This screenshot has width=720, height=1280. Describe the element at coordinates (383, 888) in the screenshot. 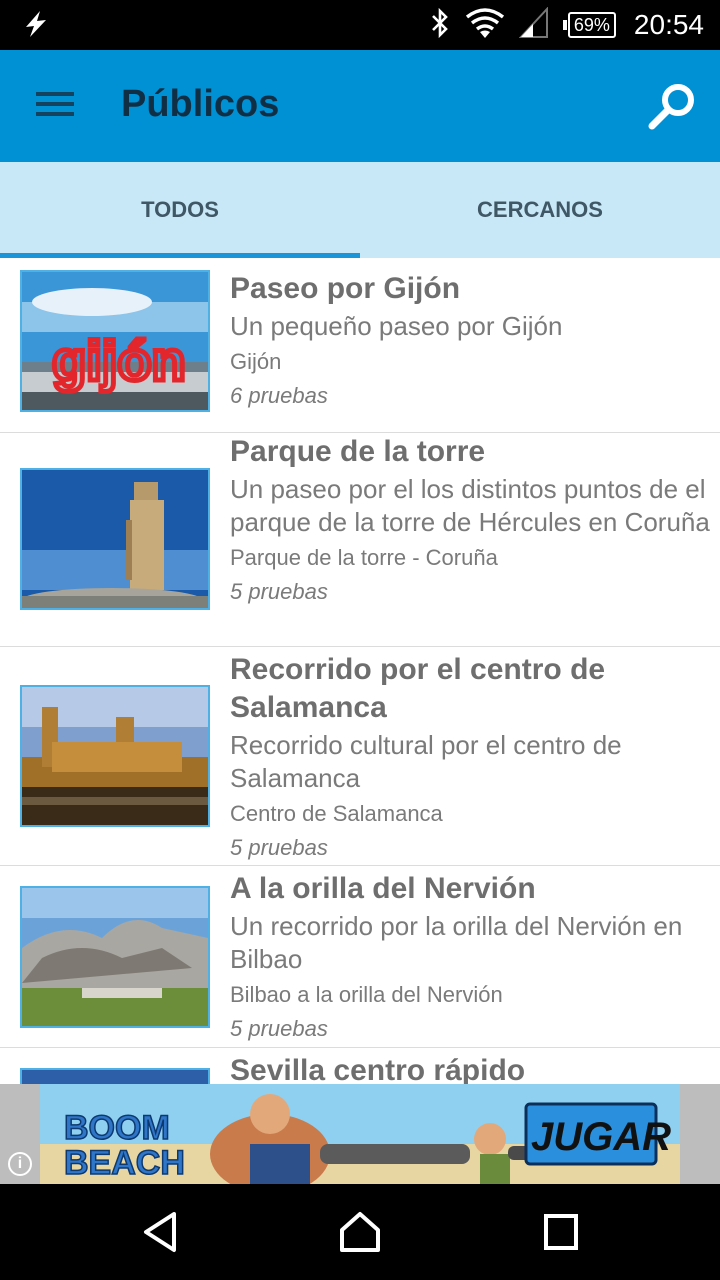

I see `item-title: A la orilla del Nervión` at that location.